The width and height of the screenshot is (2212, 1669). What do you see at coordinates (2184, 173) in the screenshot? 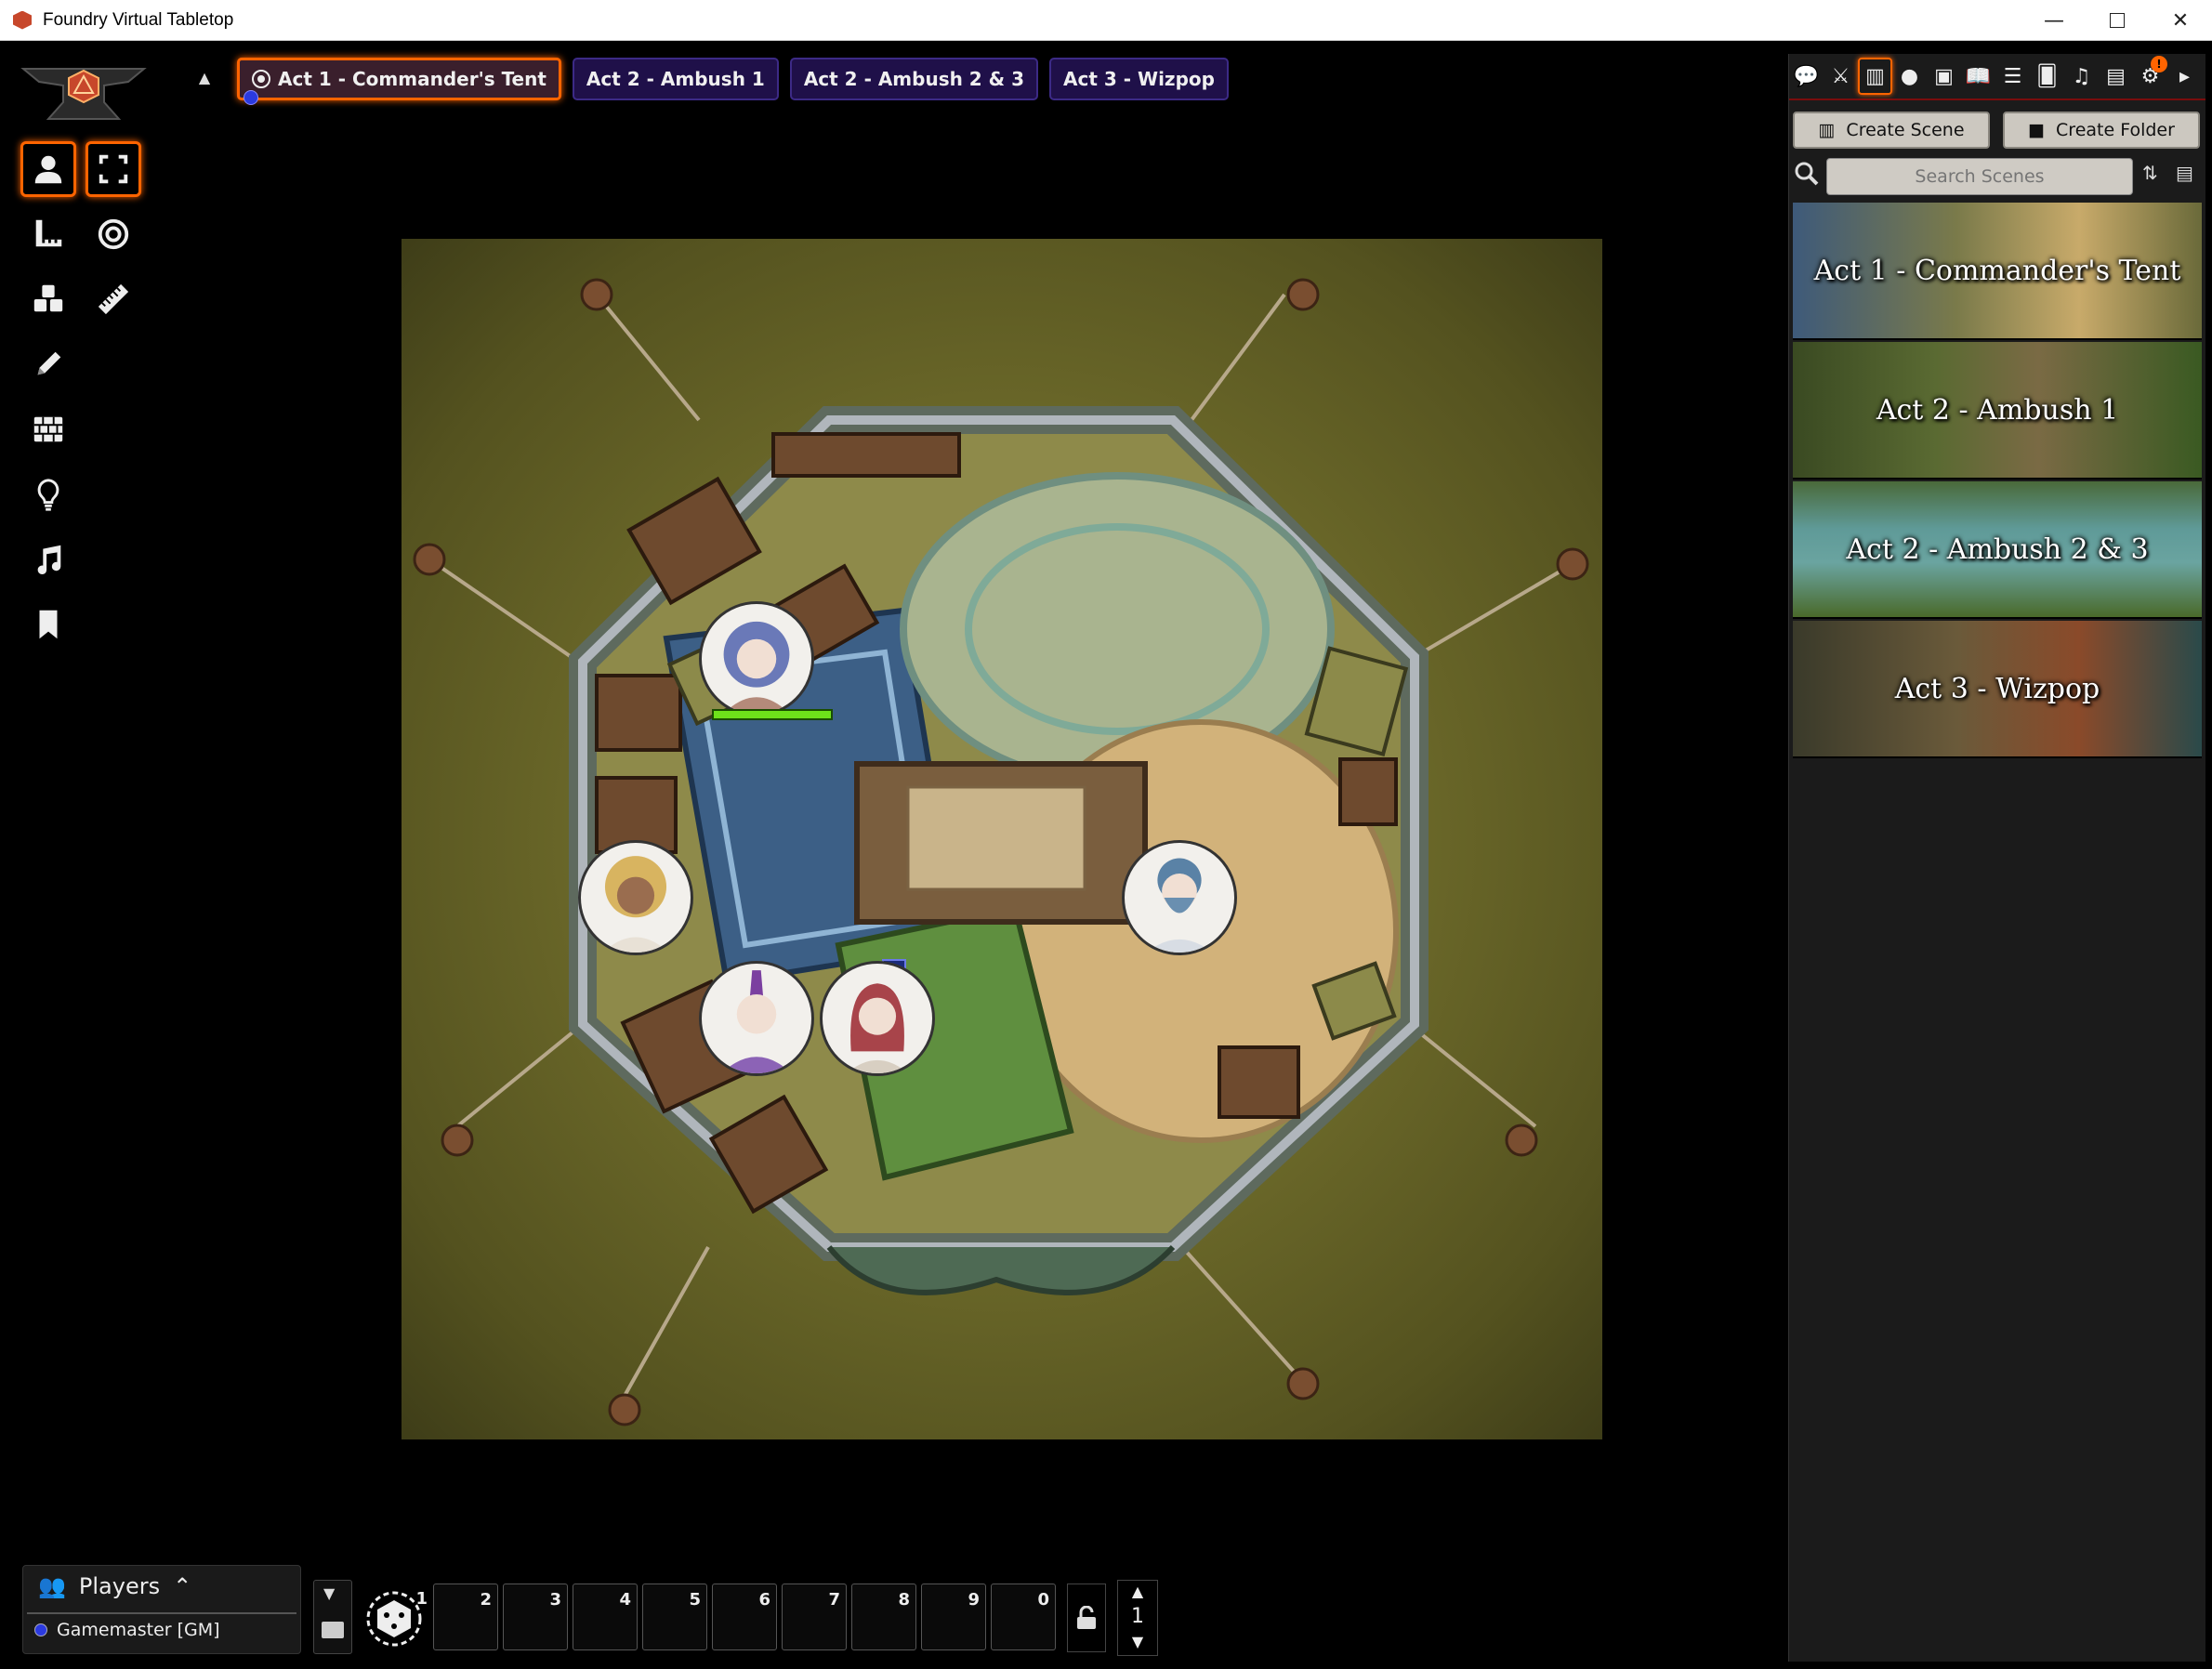
I see `collapse-folders-icon: ▤` at bounding box center [2184, 173].